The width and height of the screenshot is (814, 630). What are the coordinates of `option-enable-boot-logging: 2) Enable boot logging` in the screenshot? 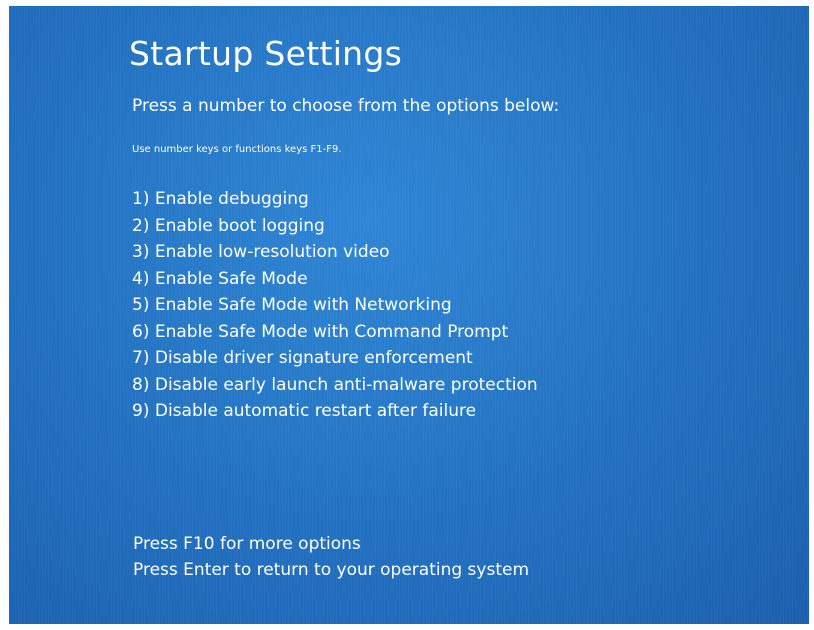 It's located at (335, 226).